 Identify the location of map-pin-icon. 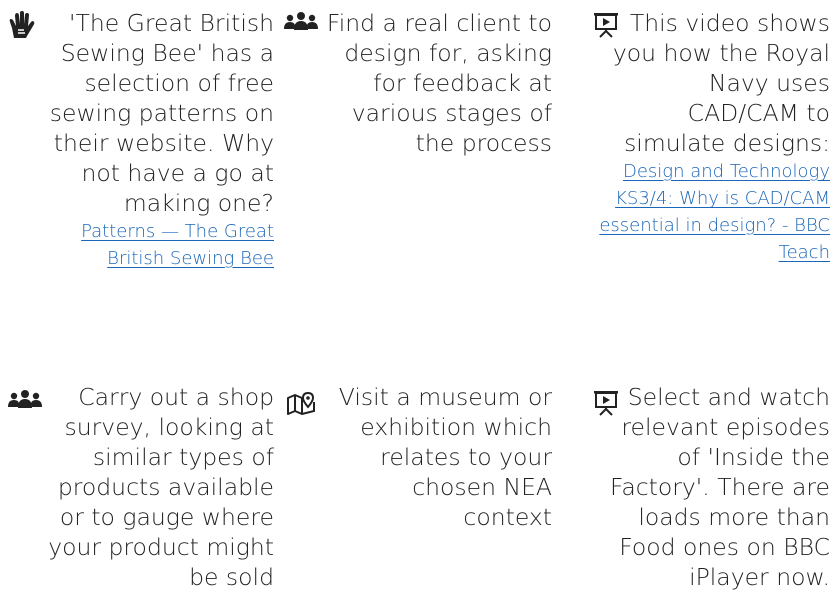
(301, 404).